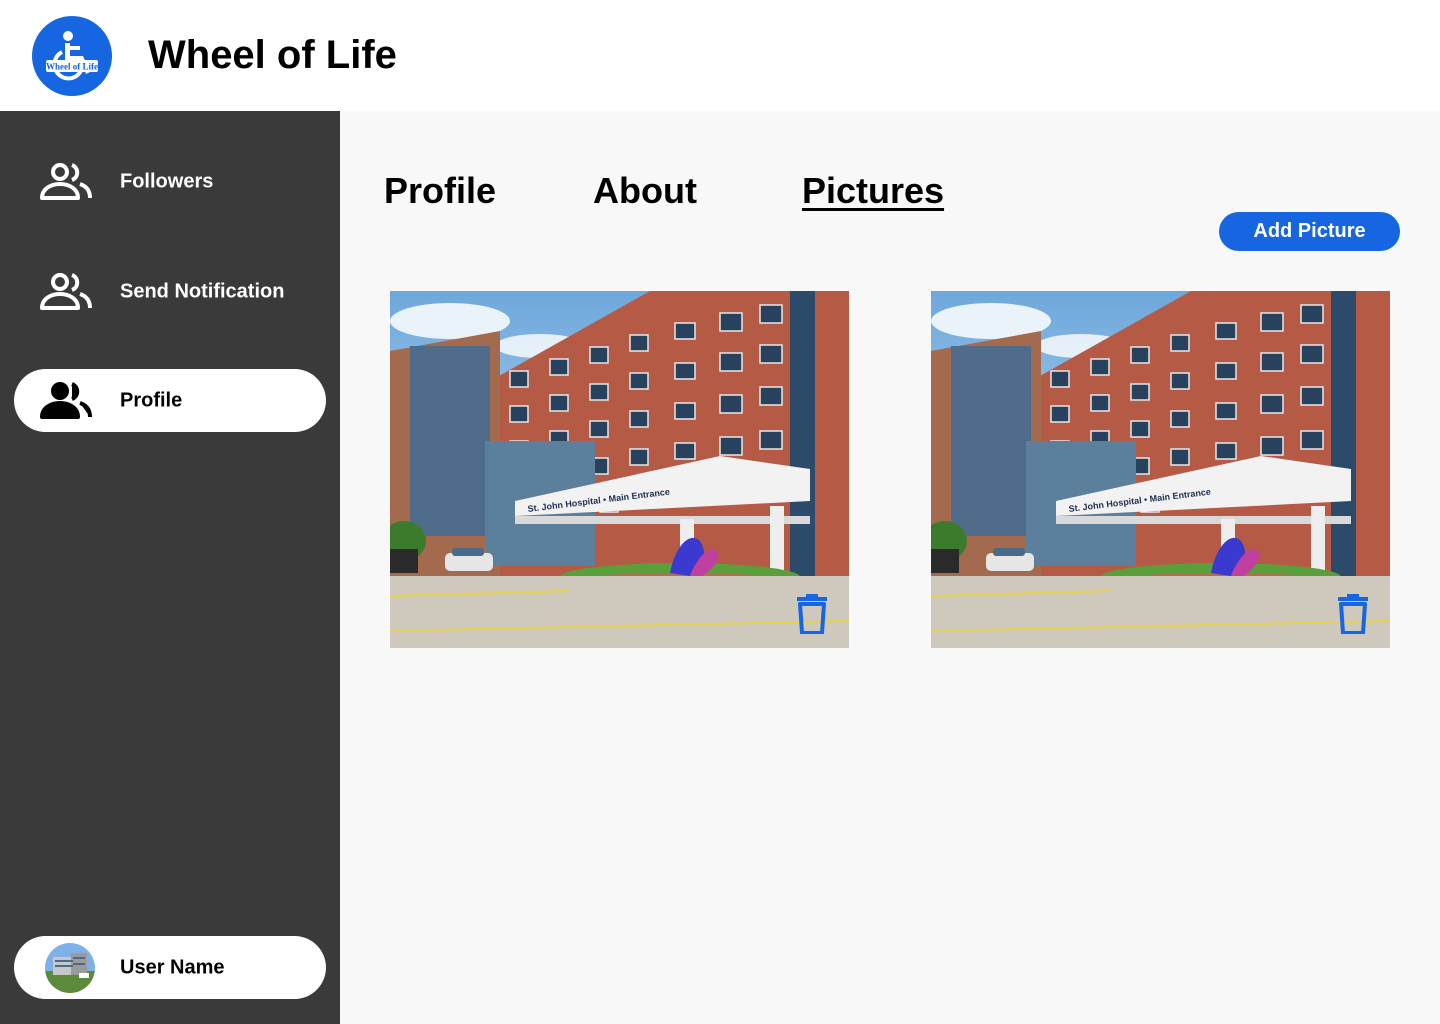 The image size is (1440, 1024). I want to click on sidebar-item-label: Followers, so click(167, 181).